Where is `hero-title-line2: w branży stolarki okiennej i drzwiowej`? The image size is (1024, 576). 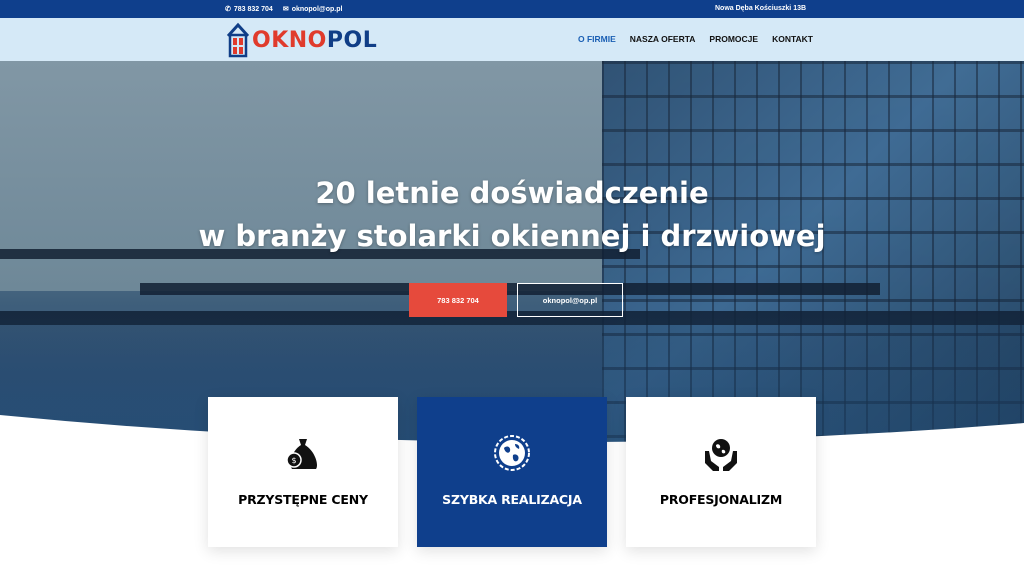 hero-title-line2: w branży stolarki okiennej i drzwiowej is located at coordinates (512, 236).